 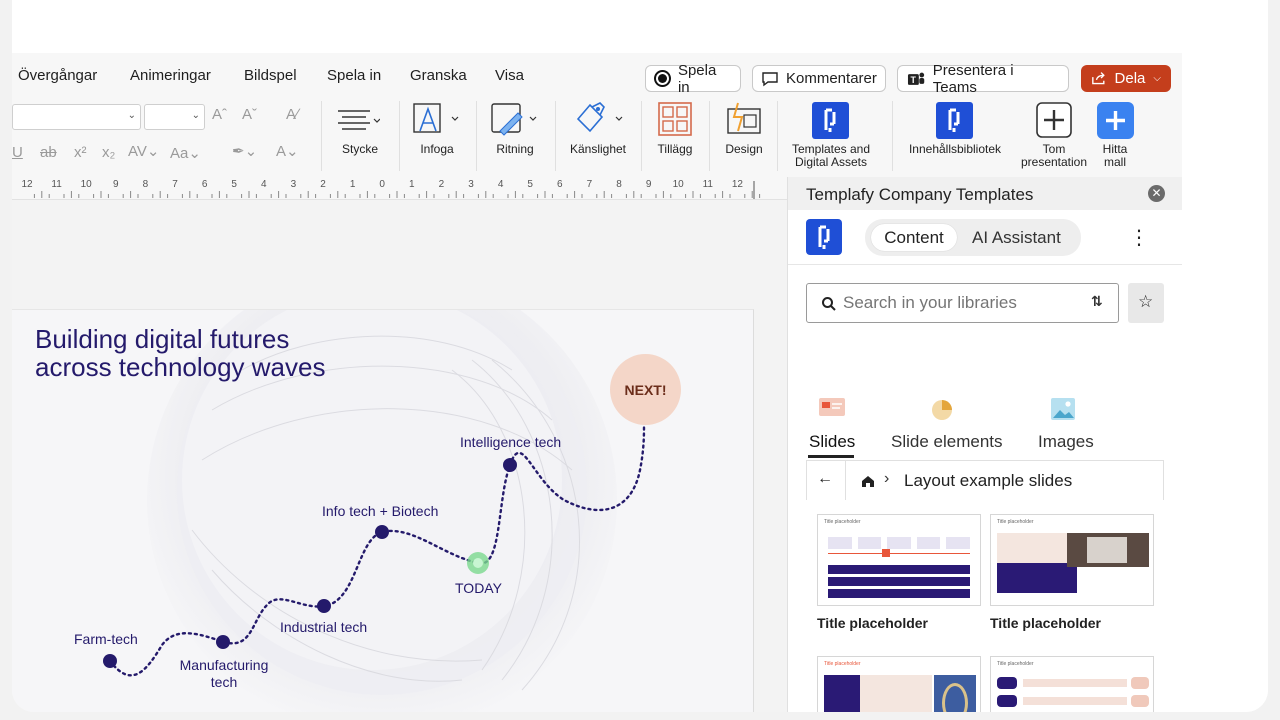 I want to click on seg-content: Content, so click(x=914, y=237).